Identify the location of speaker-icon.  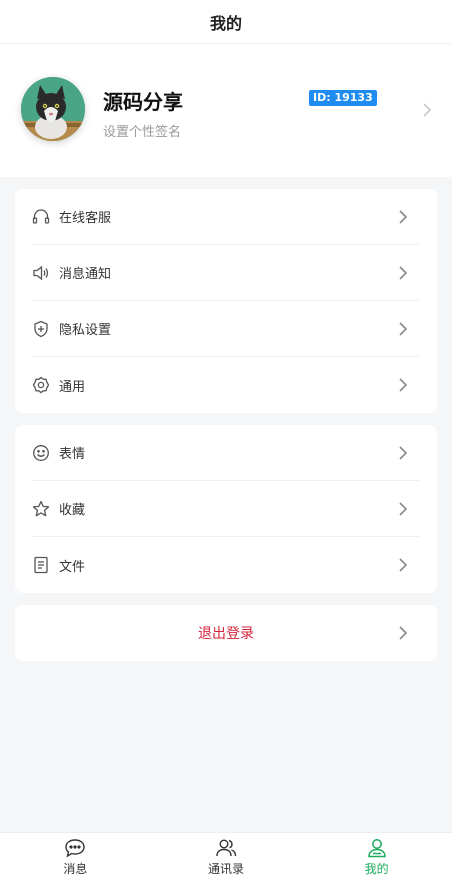
(41, 273).